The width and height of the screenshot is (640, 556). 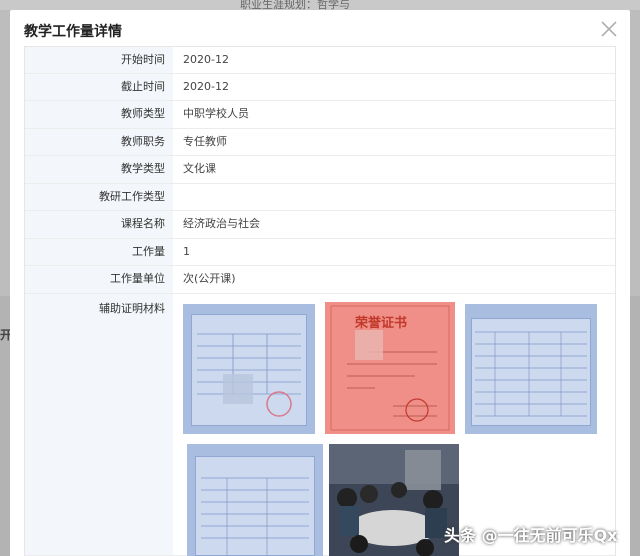 What do you see at coordinates (205, 141) in the screenshot?
I see `field-value: 专任教师` at bounding box center [205, 141].